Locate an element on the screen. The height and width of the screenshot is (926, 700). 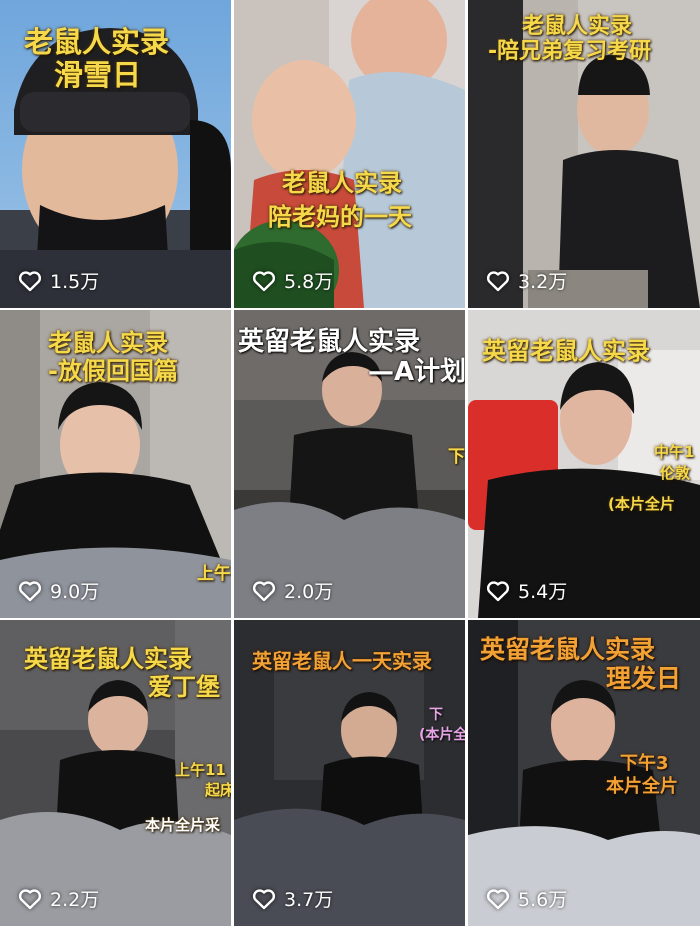
video-overlay-text-4: 上午 is located at coordinates (214, 574).